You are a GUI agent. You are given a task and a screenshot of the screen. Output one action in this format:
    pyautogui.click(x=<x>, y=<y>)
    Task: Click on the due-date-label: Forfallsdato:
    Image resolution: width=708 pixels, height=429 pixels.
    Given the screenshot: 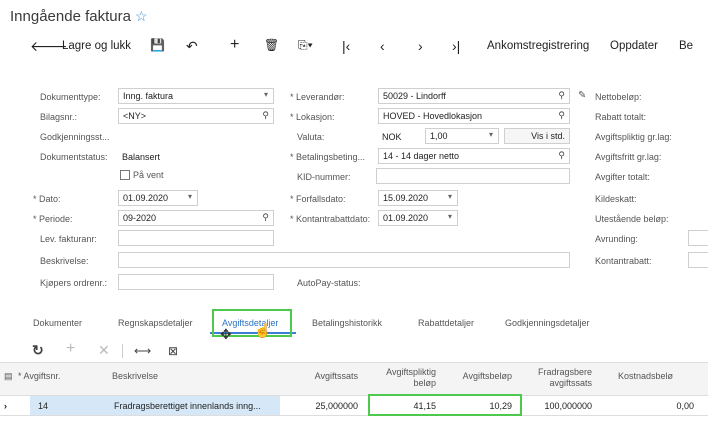 What is the action you would take?
    pyautogui.click(x=318, y=199)
    